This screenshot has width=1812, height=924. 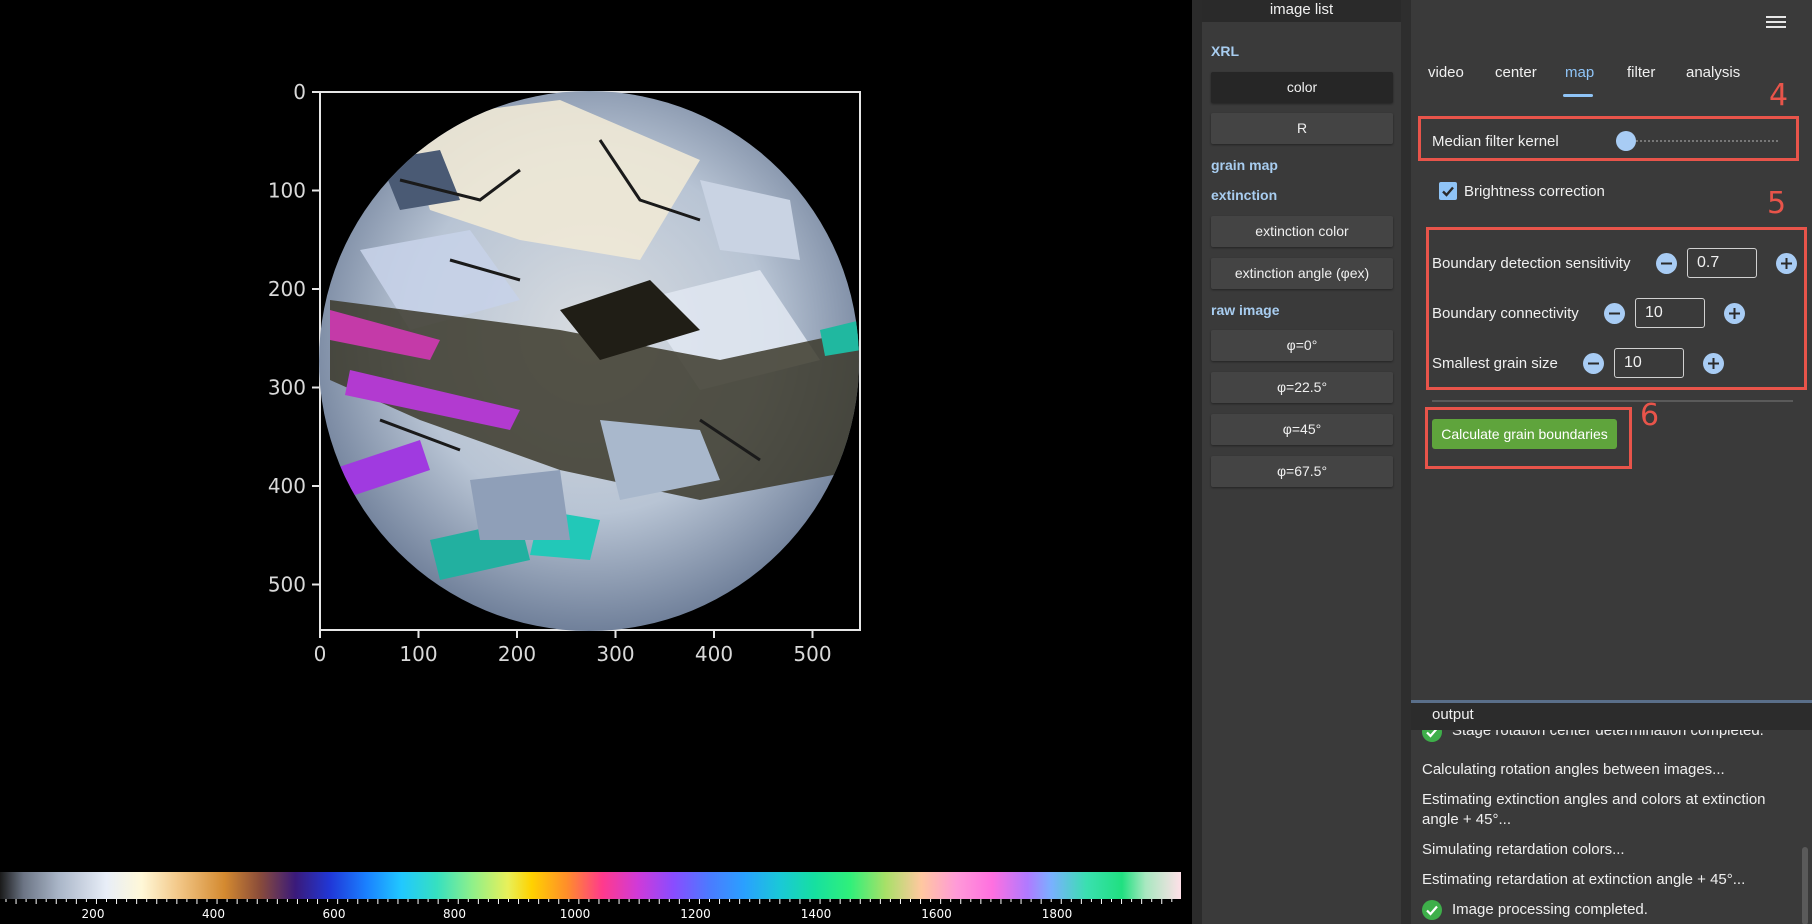 What do you see at coordinates (714, 654) in the screenshot?
I see `x-tick-label: 400` at bounding box center [714, 654].